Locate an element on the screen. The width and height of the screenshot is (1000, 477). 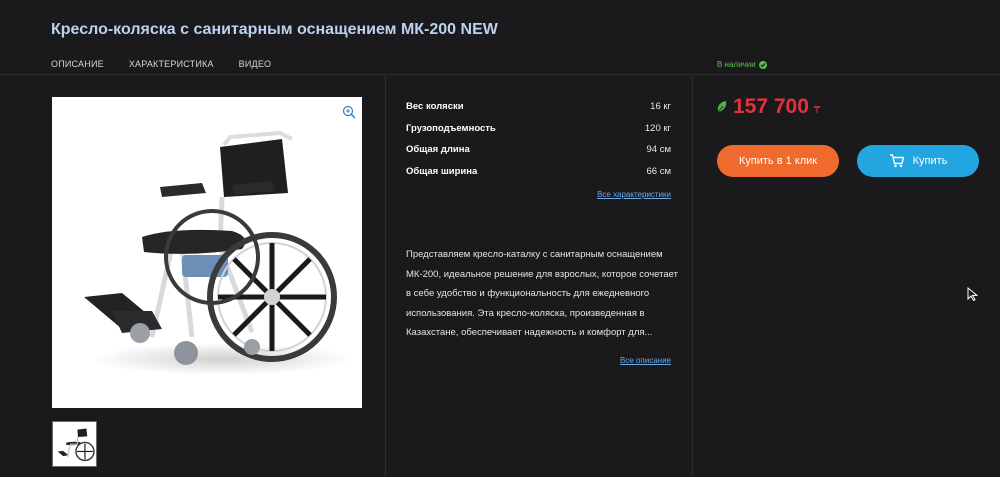
spec-row-capacity: Грузоподъемность 120 кг is located at coordinates (538, 134).